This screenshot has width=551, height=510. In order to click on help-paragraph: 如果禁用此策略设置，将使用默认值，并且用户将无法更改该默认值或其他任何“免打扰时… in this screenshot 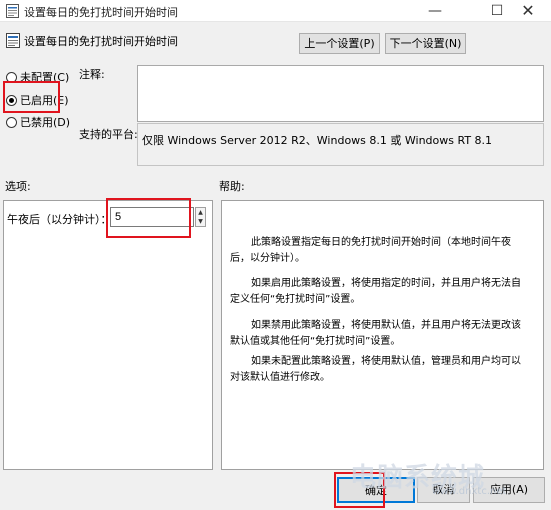, I will do `click(375, 333)`.